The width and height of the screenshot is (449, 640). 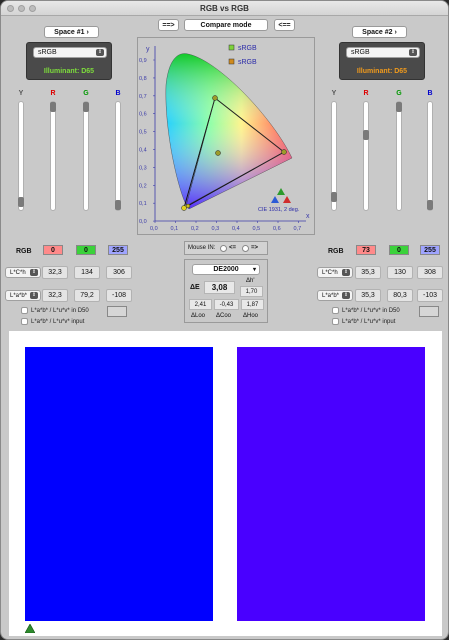 What do you see at coordinates (24, 321) in the screenshot?
I see `space1-input-checkbox` at bounding box center [24, 321].